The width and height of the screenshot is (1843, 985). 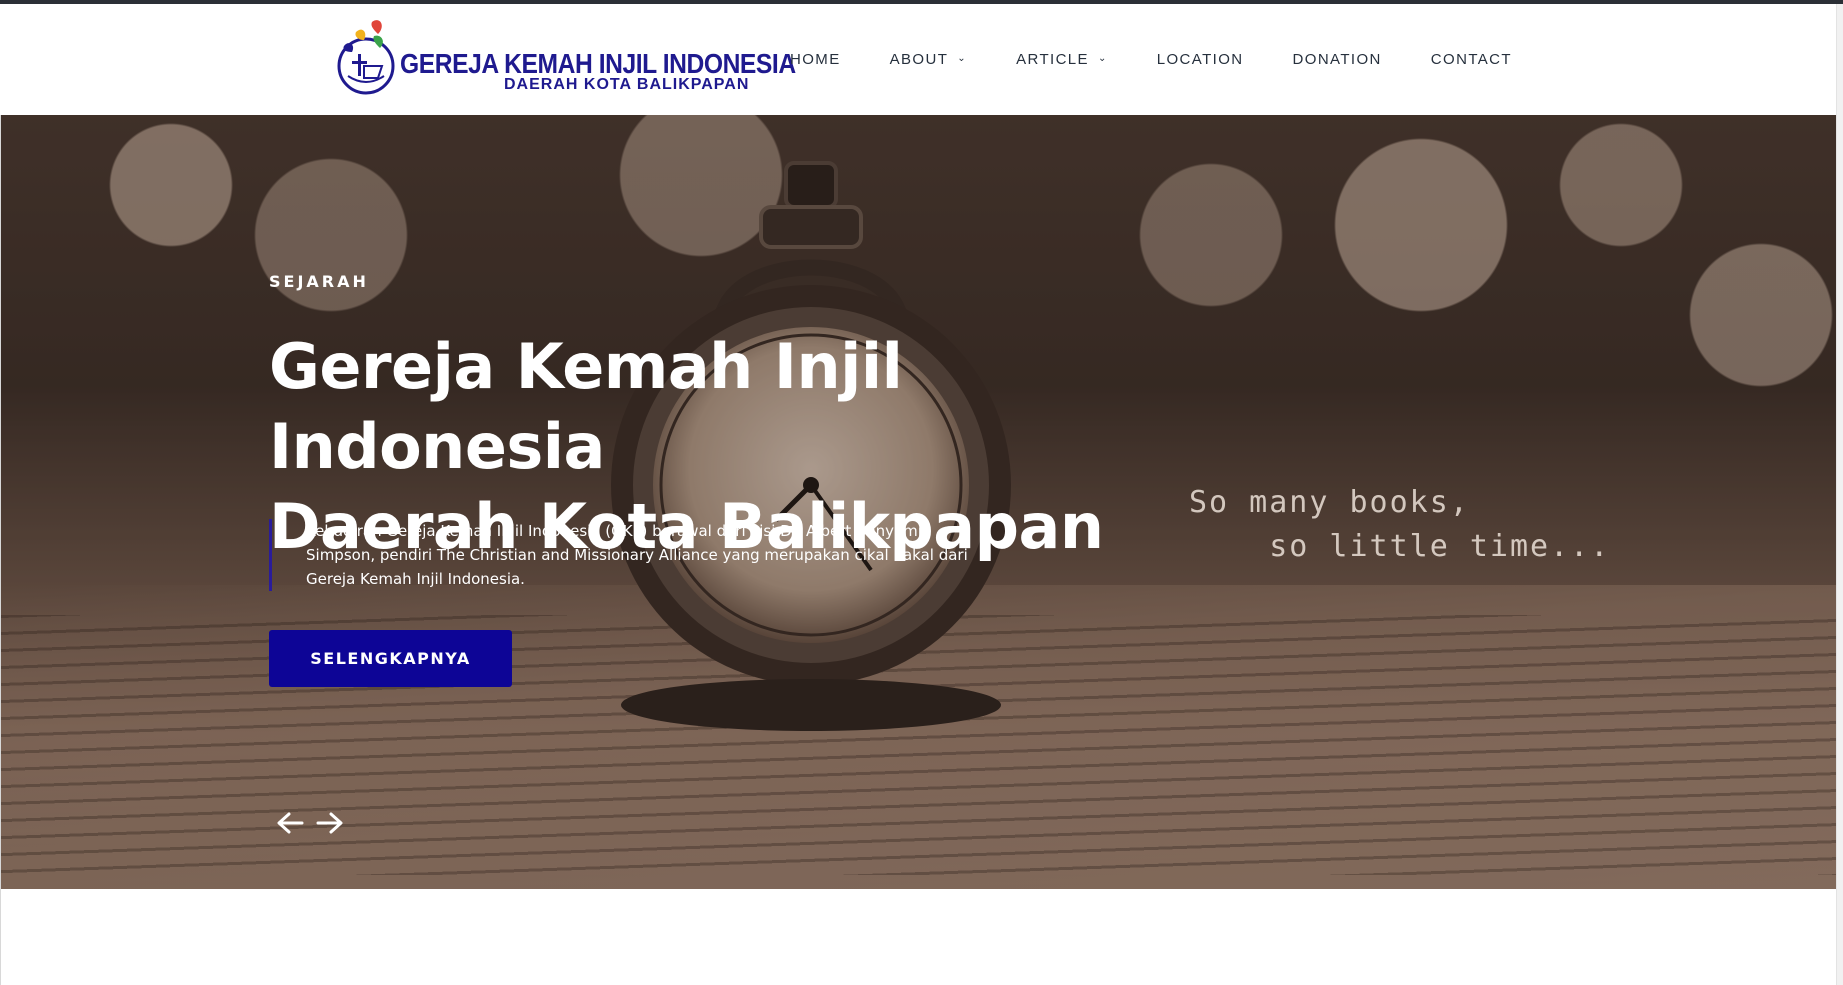 I want to click on nav-about-label: ABOUT, so click(x=919, y=59).